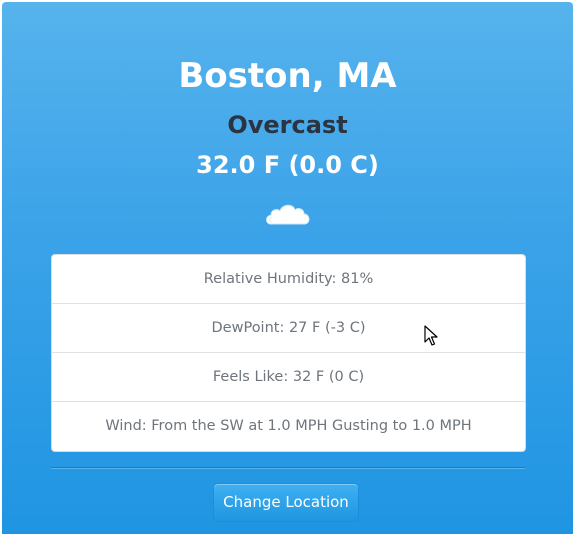 The height and width of the screenshot is (534, 577). What do you see at coordinates (288, 468) in the screenshot?
I see `divider` at bounding box center [288, 468].